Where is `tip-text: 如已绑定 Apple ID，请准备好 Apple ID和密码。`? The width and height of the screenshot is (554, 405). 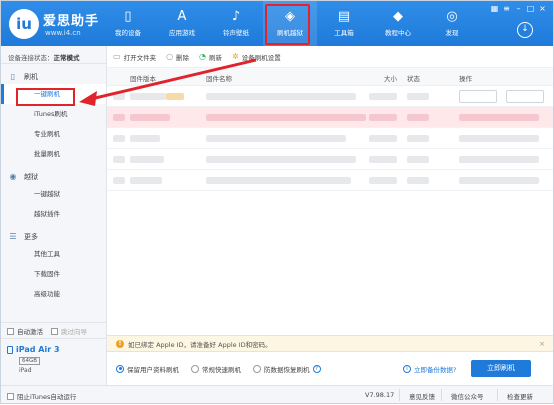 tip-text: 如已绑定 Apple ID，请准备好 Apple ID和密码。 is located at coordinates (200, 344).